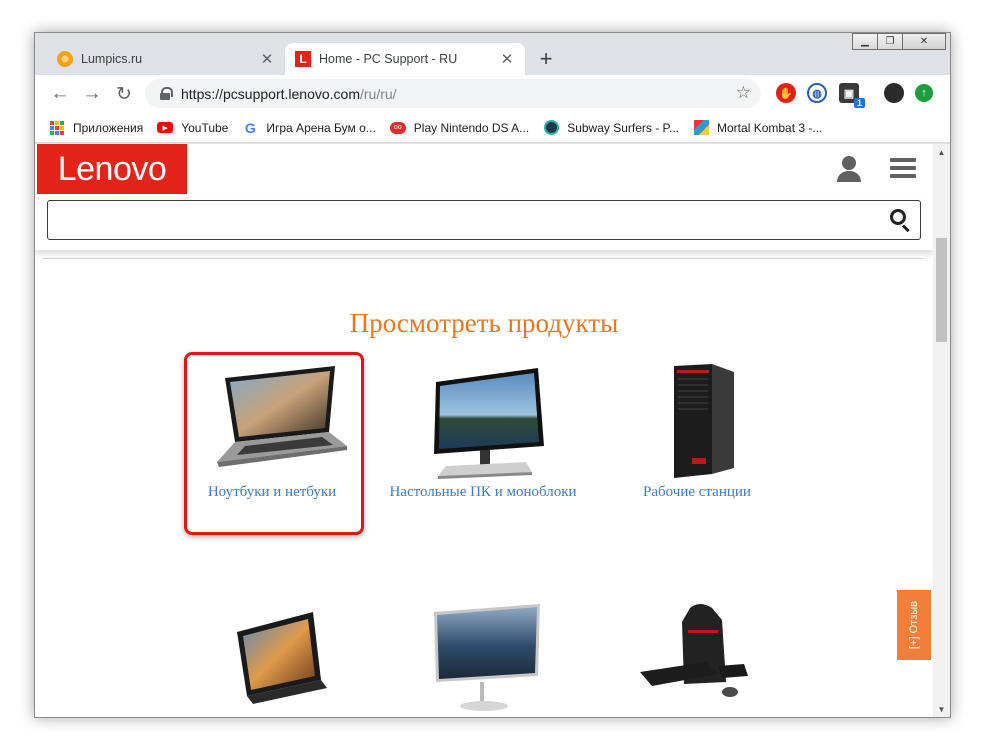  What do you see at coordinates (165, 128) in the screenshot?
I see `youtube-icon: ▶` at bounding box center [165, 128].